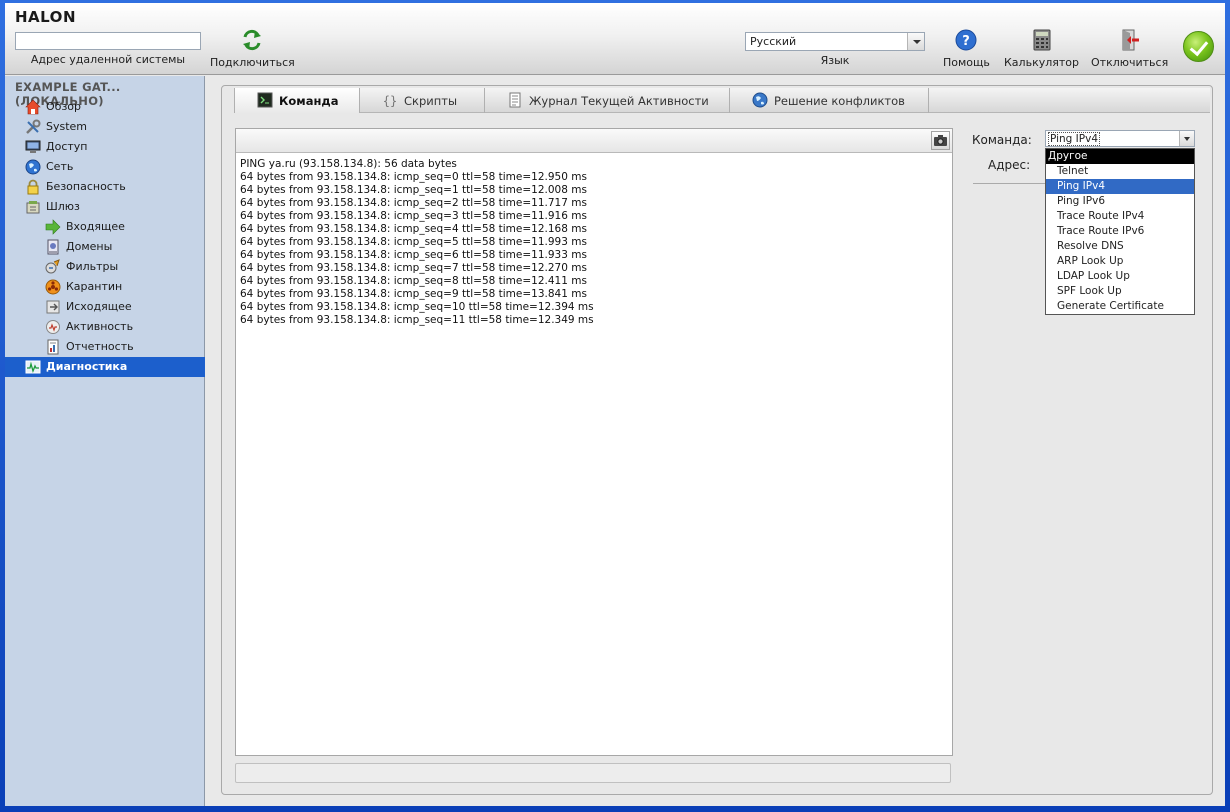 Image resolution: width=1230 pixels, height=812 pixels. I want to click on sidebar-item-label: Карантин, so click(94, 286).